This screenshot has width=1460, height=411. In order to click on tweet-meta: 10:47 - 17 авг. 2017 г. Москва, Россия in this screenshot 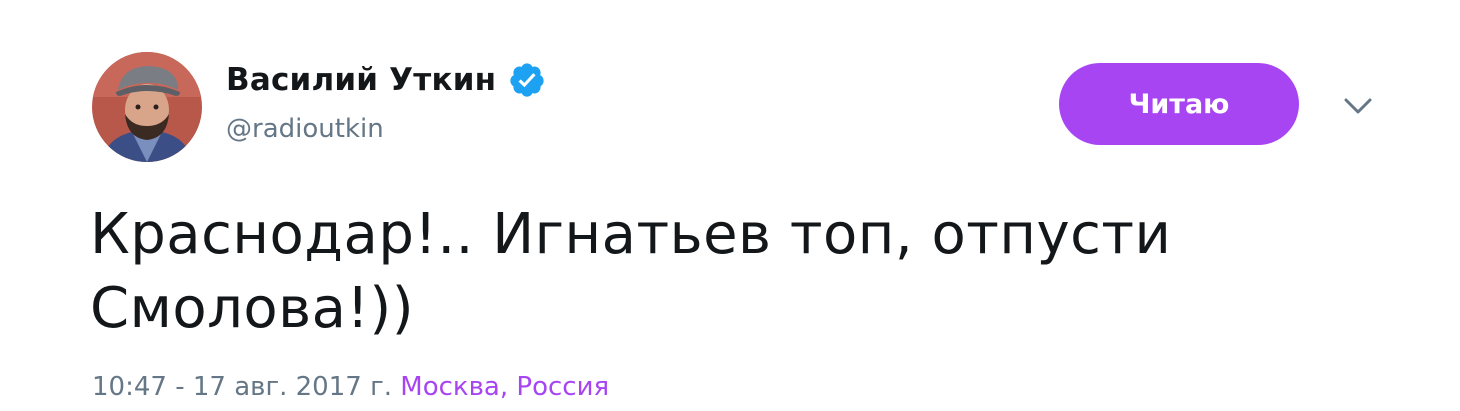, I will do `click(350, 387)`.